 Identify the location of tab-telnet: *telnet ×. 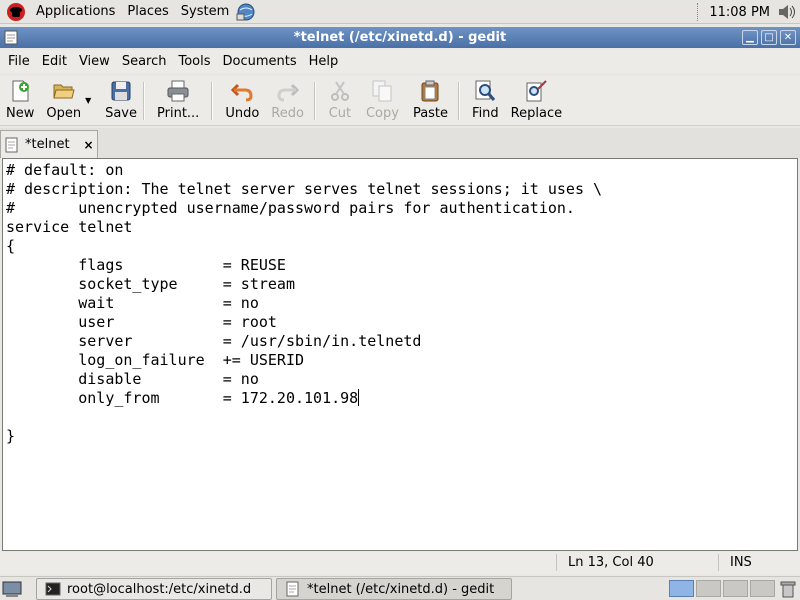
(49, 144).